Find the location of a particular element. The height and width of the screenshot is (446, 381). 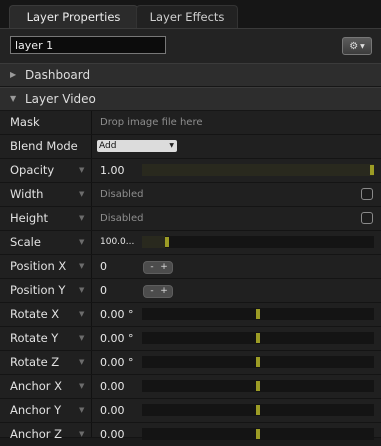

anchor-x-label: Anchor X is located at coordinates (36, 386).